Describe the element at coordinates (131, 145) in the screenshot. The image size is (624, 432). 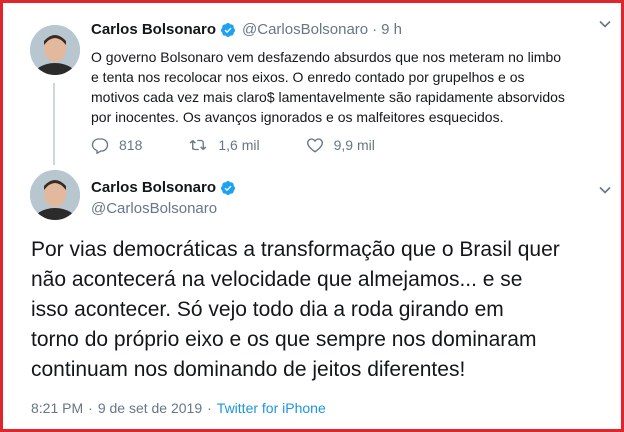
I see `reply-count: 818` at that location.